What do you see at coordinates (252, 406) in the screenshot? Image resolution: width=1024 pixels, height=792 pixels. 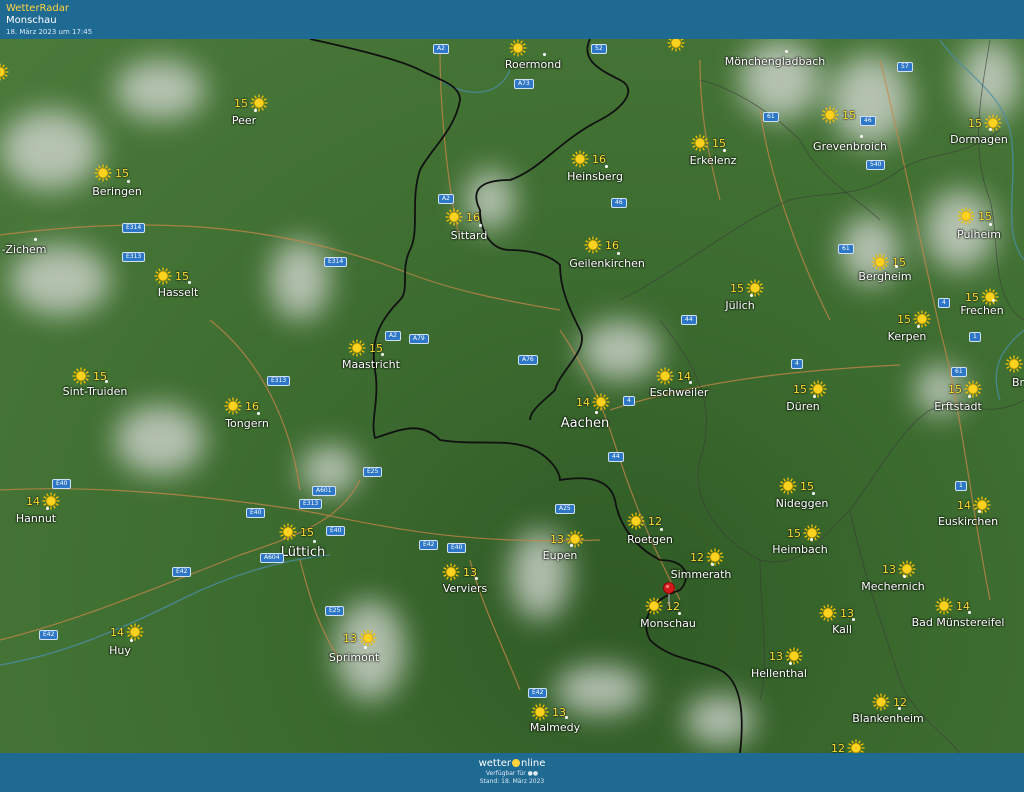 I see `temperature-value: 16` at bounding box center [252, 406].